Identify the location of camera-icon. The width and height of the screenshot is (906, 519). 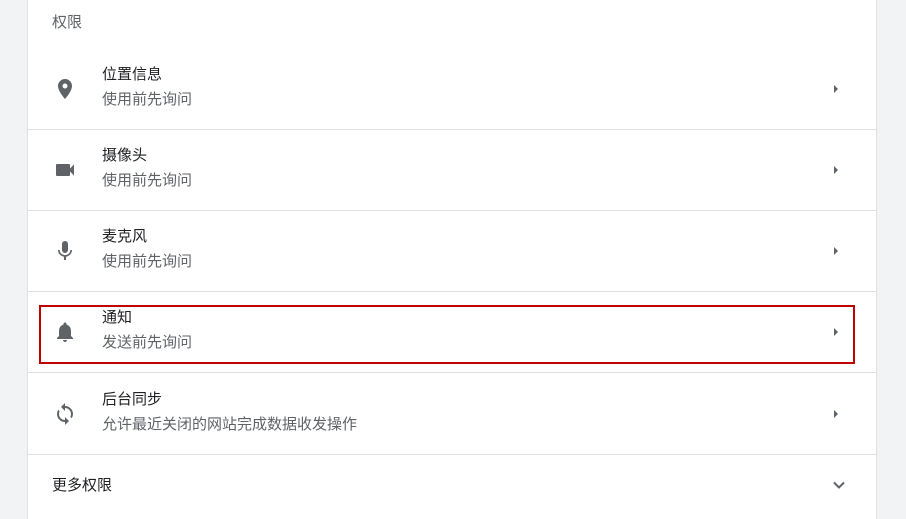
(65, 170).